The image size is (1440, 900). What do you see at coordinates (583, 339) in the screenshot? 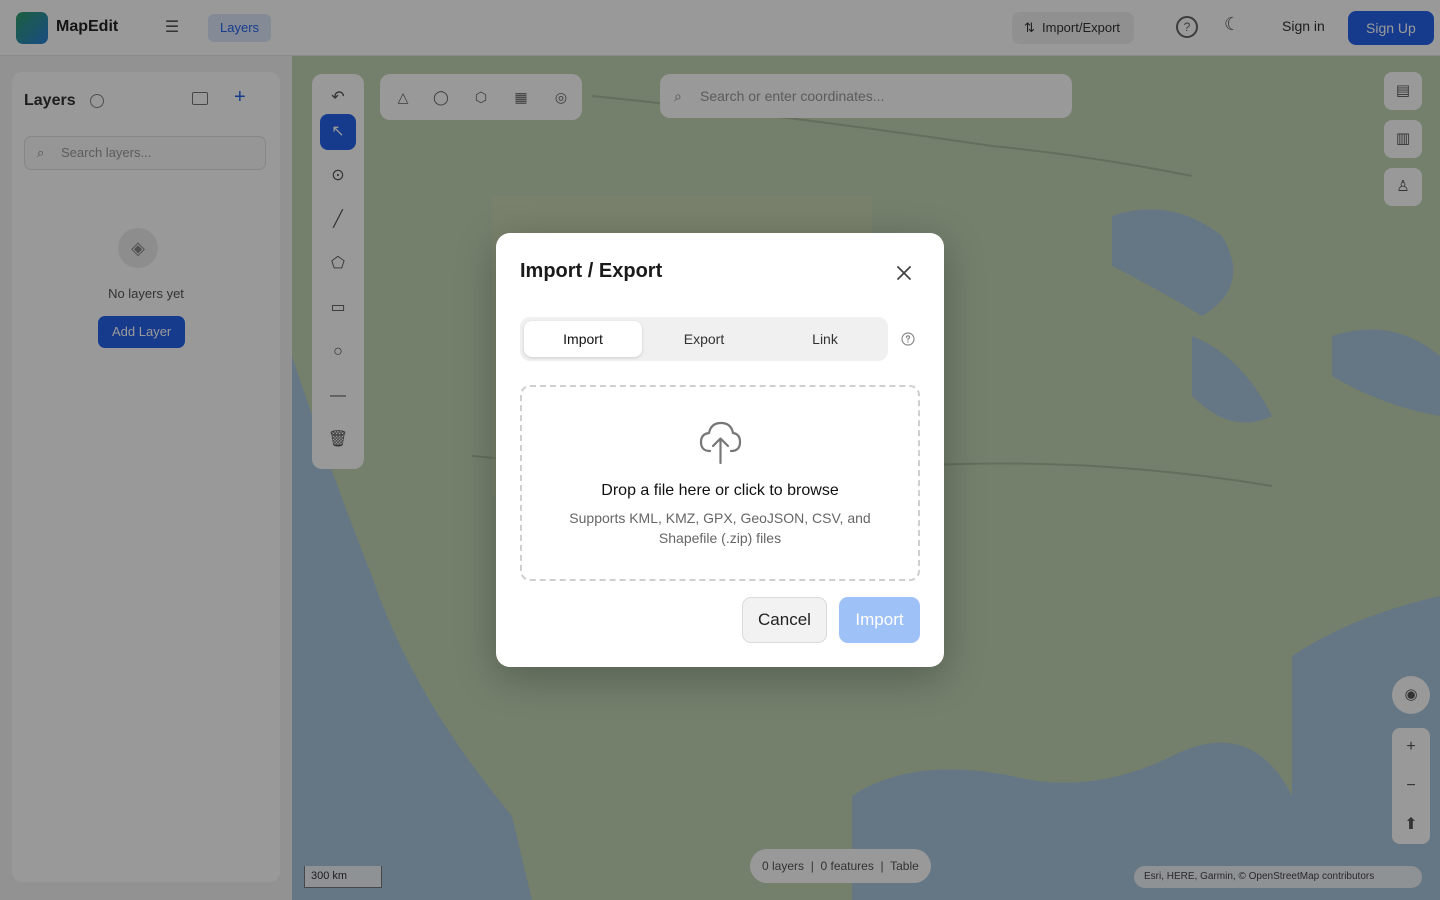
I see `tab-import: Import` at bounding box center [583, 339].